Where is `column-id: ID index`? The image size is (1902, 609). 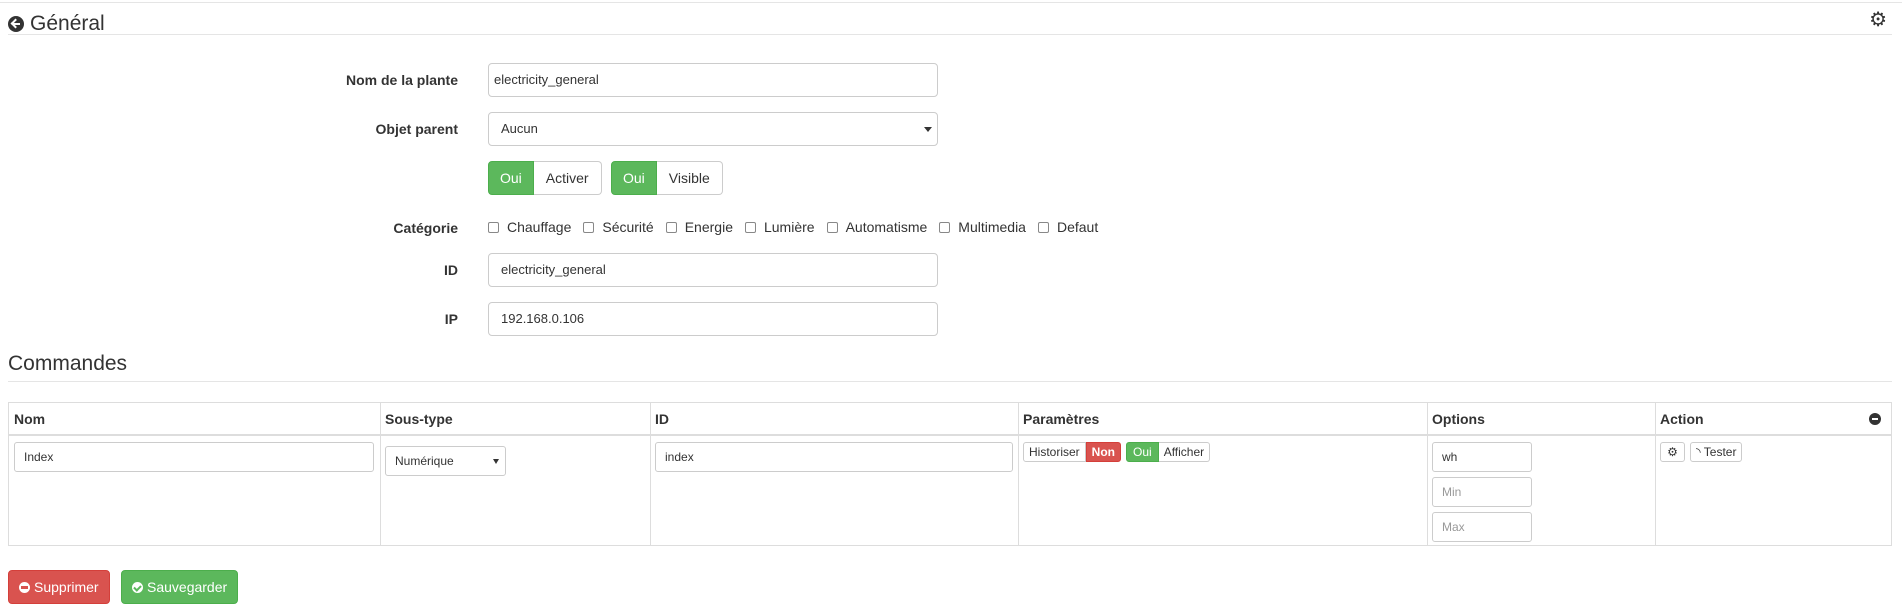
column-id: ID index is located at coordinates (834, 474).